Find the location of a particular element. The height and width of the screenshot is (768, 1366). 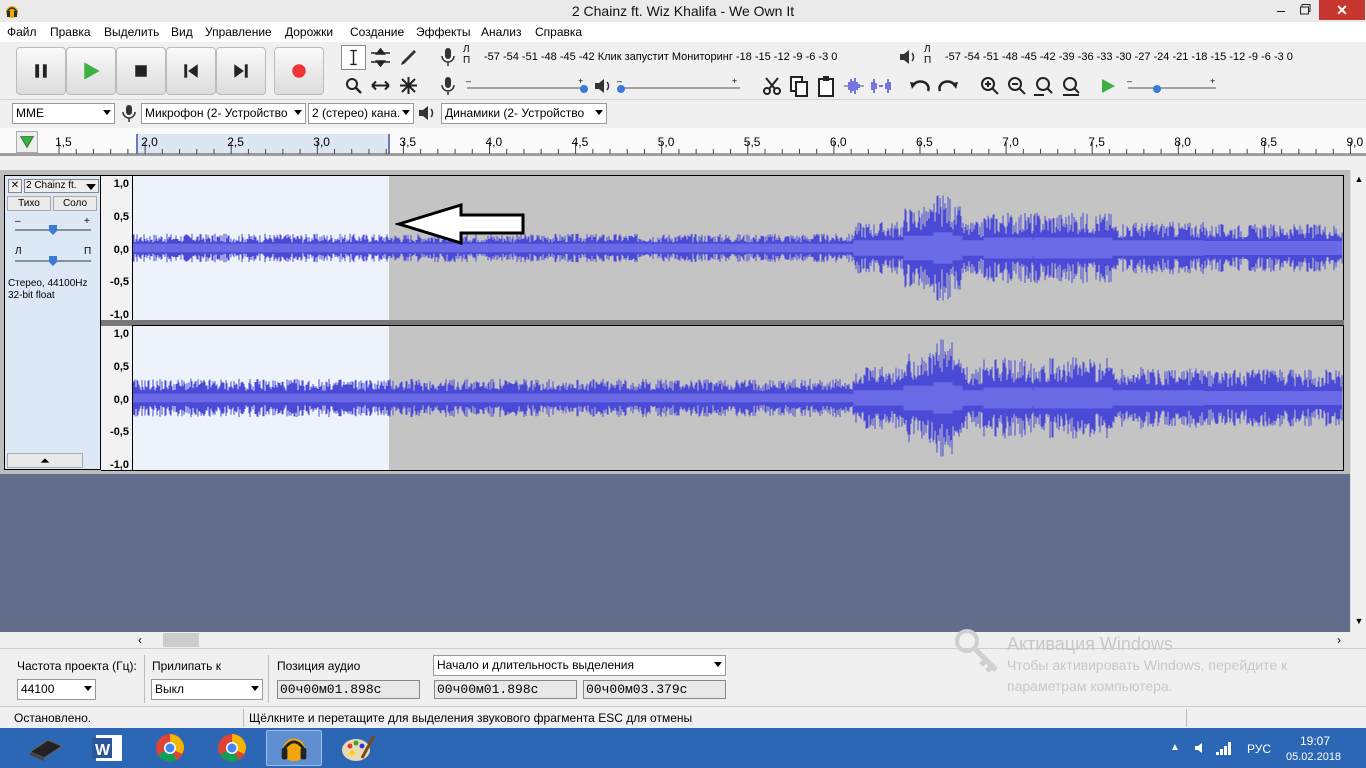

play-at-speed-icon is located at coordinates (1108, 86).